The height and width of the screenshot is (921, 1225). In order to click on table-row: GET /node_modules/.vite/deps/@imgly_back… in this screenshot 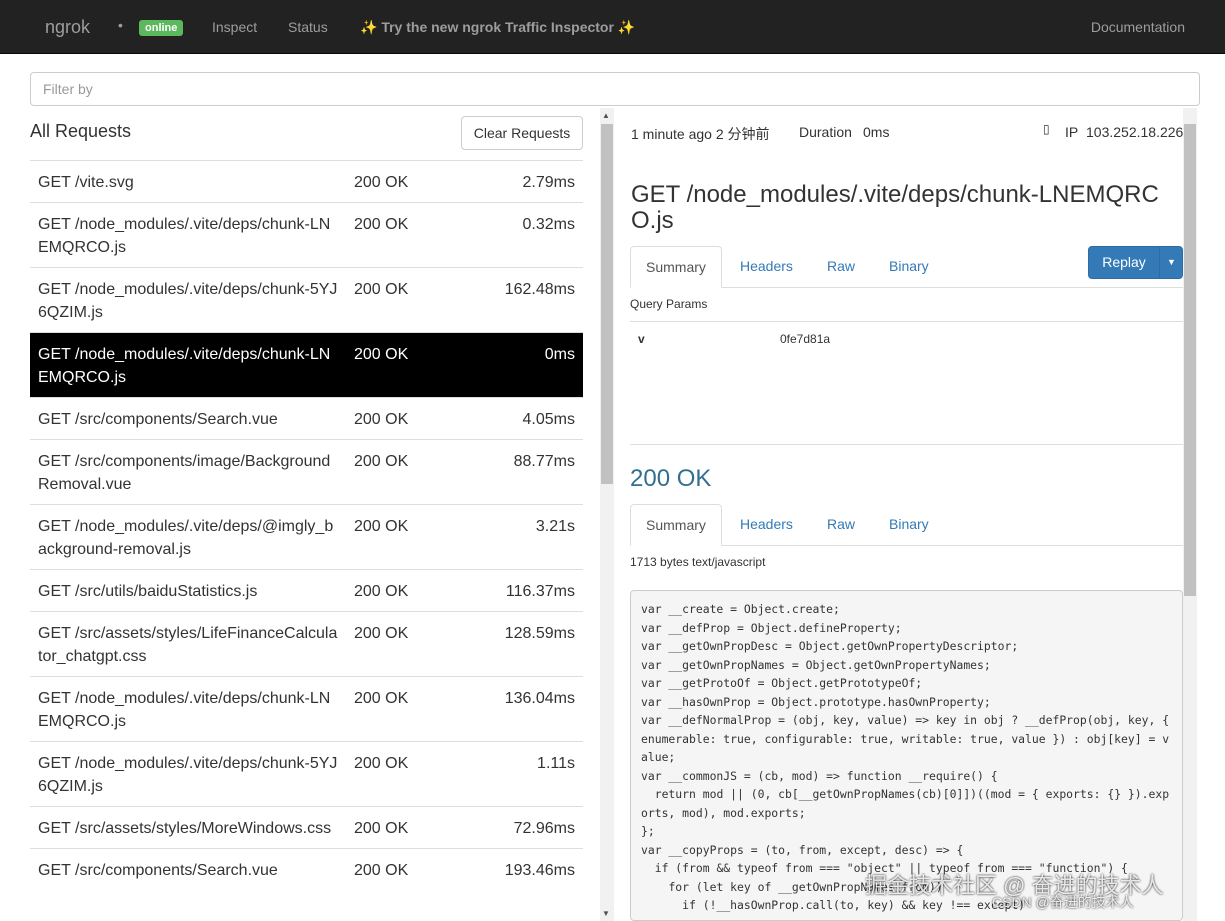, I will do `click(306, 536)`.